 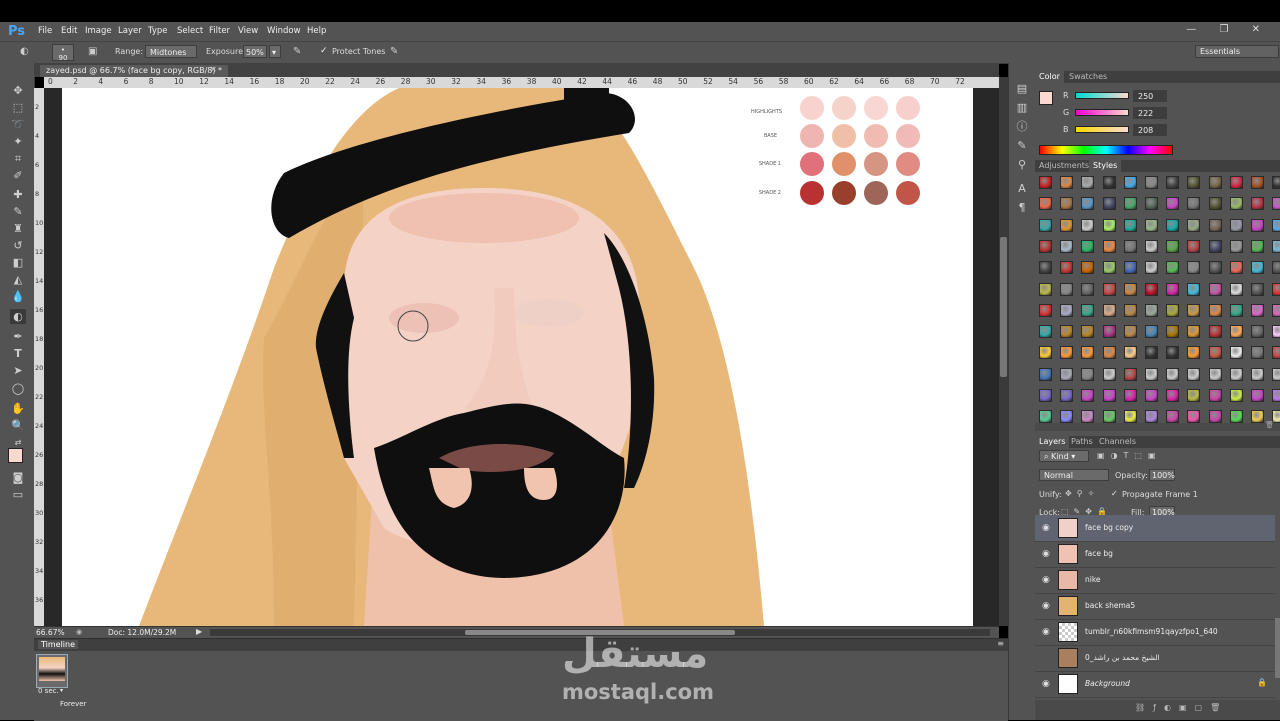 I want to click on layer-filter-kind: ⌕ Kind ▾, so click(x=1064, y=456).